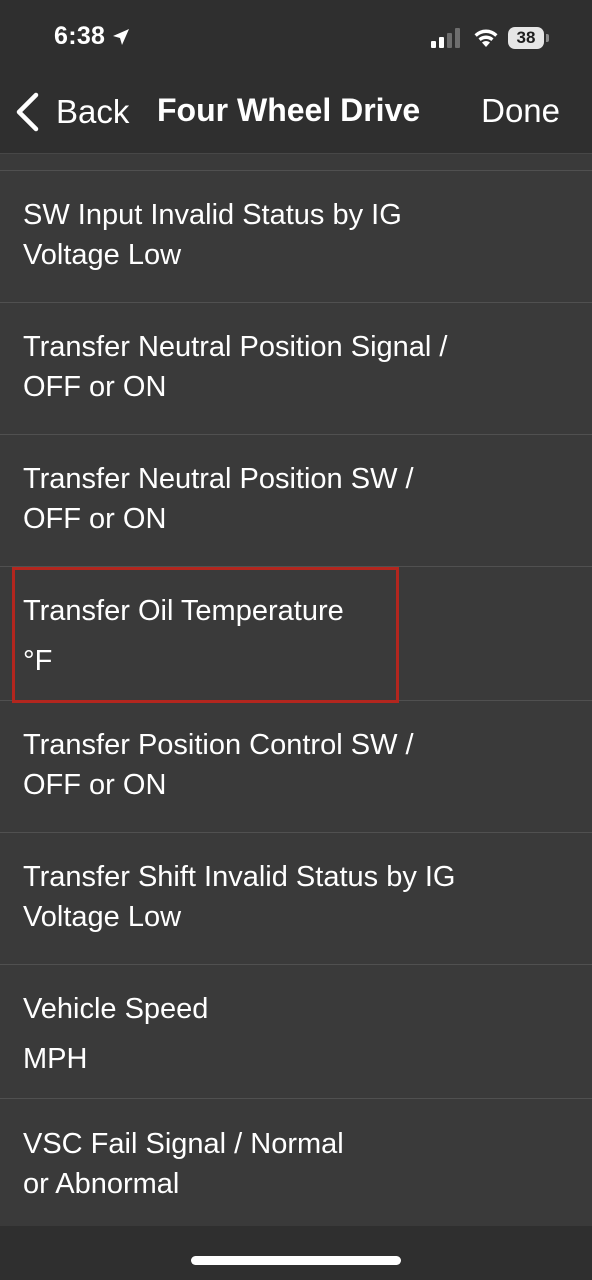 Image resolution: width=592 pixels, height=1280 pixels. What do you see at coordinates (520, 111) in the screenshot?
I see `done-button: Done` at bounding box center [520, 111].